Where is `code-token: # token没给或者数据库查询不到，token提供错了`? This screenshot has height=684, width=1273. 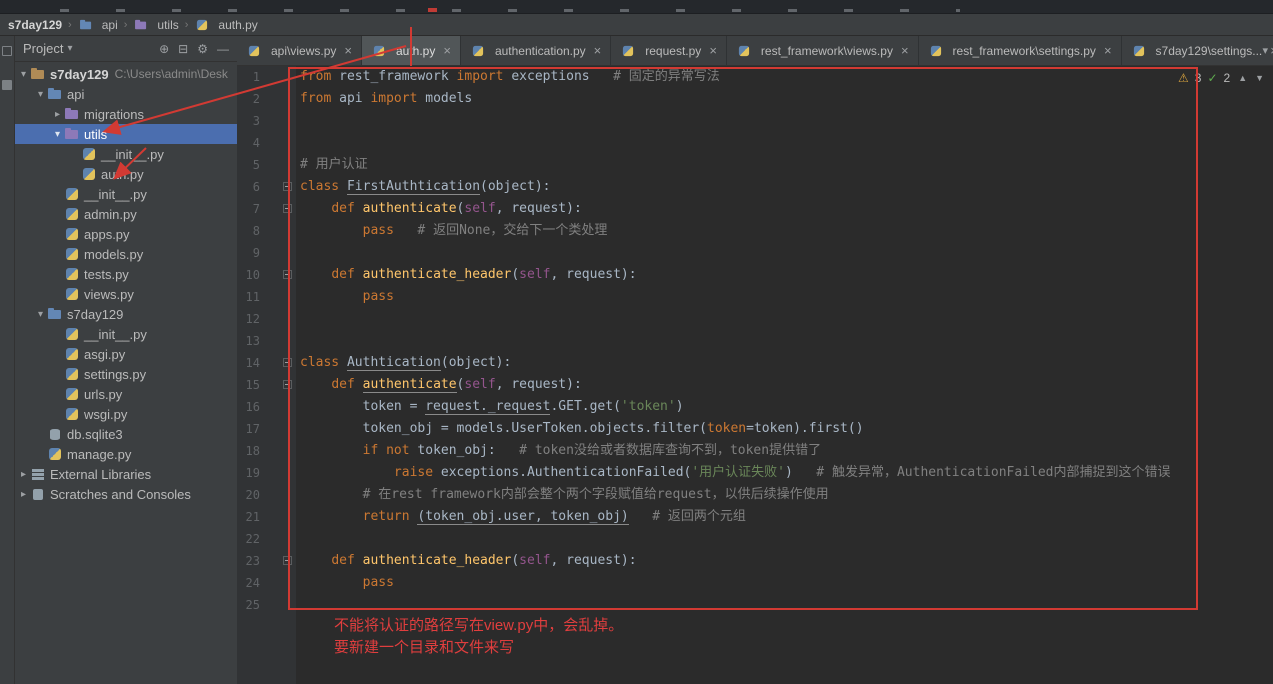
code-token: # token没给或者数据库查询不到，token提供错了 is located at coordinates (658, 450).